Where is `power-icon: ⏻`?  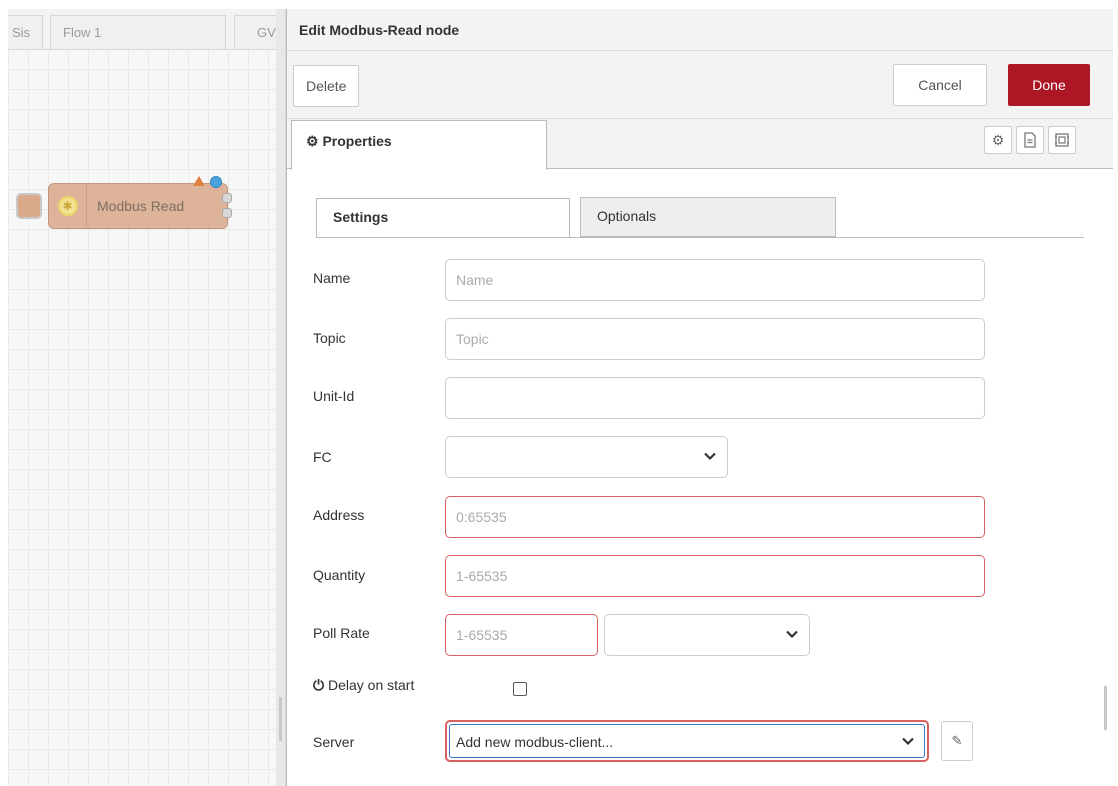 power-icon: ⏻ is located at coordinates (319, 685).